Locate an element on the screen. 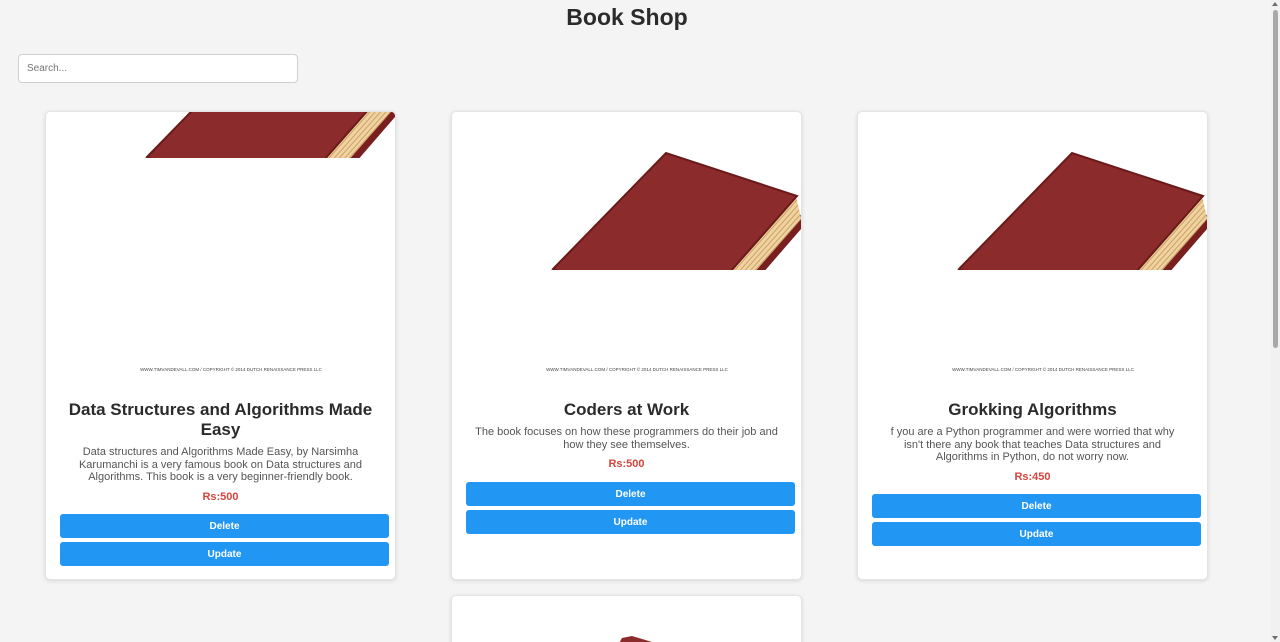 The image size is (1280, 642). book-title: Coders at Work is located at coordinates (626, 409).